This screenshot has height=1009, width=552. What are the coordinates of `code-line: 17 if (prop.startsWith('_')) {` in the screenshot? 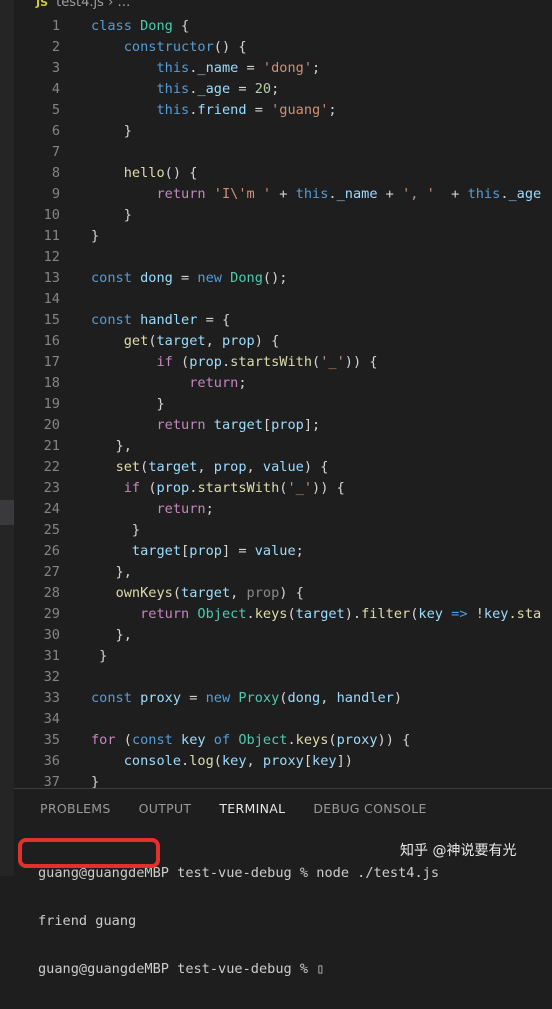 It's located at (283, 362).